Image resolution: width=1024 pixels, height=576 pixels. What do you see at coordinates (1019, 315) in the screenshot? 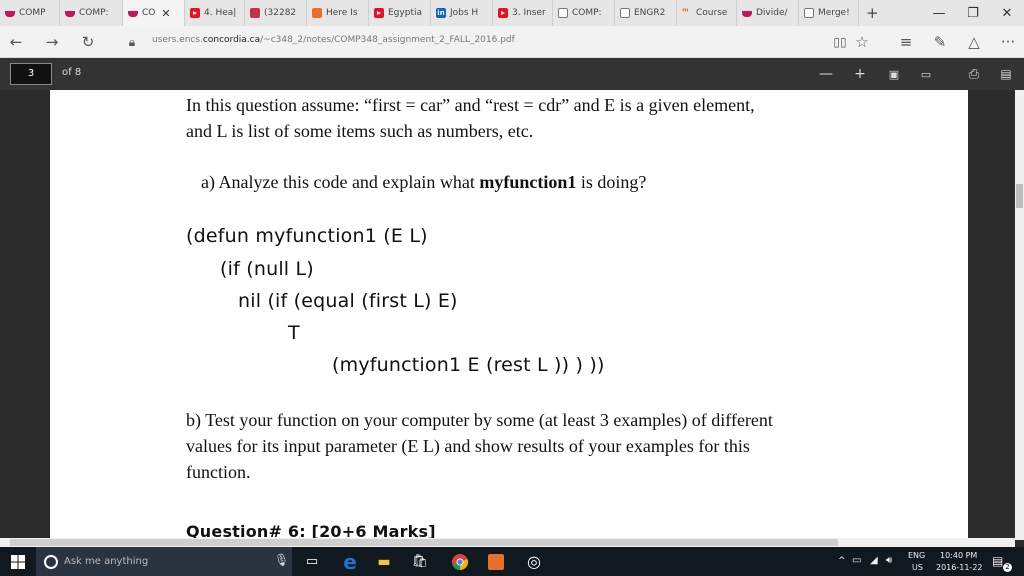
I see `vertical-scrollbar` at bounding box center [1019, 315].